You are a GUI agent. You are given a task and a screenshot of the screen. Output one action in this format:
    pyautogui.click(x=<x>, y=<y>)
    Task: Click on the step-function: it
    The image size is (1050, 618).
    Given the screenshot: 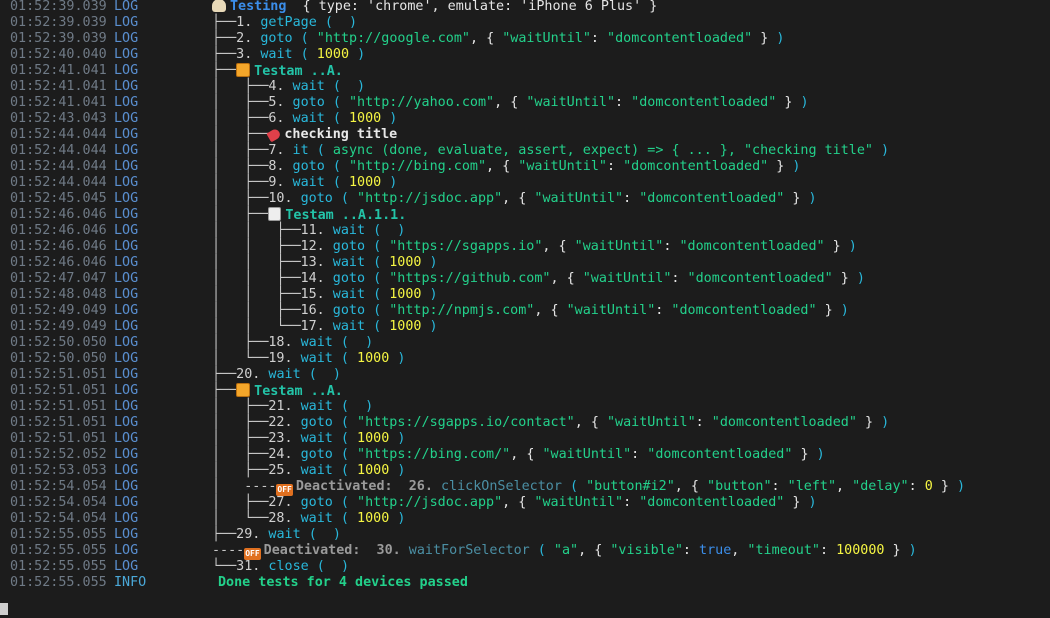 What is the action you would take?
    pyautogui.click(x=300, y=150)
    